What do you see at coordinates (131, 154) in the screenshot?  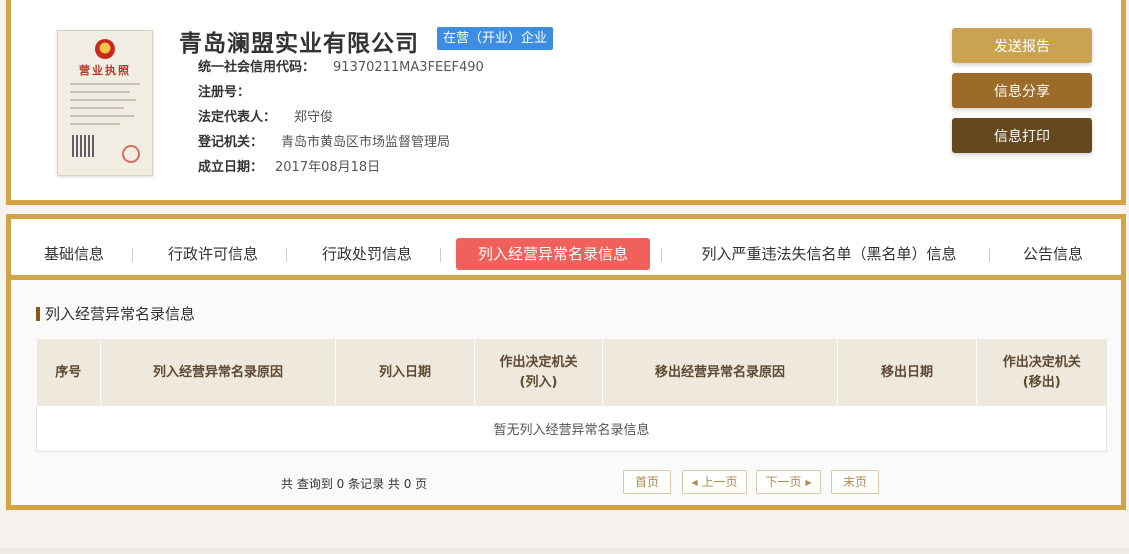 I see `official-seal-icon` at bounding box center [131, 154].